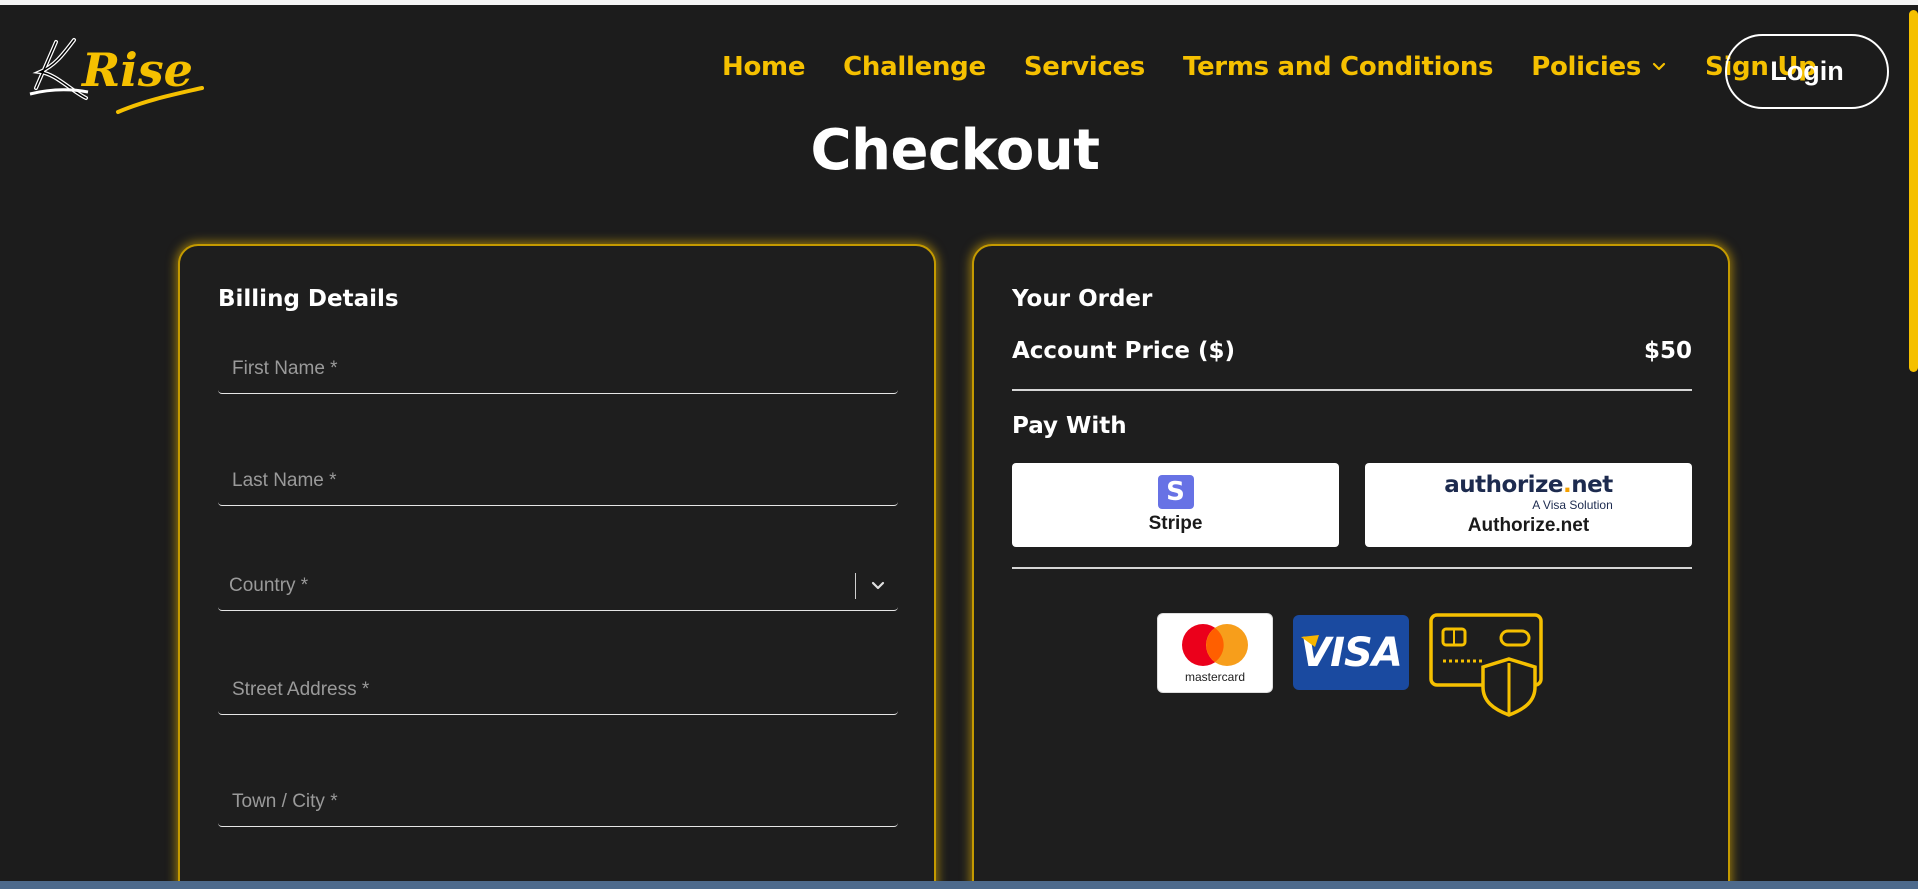 Image resolution: width=1918 pixels, height=889 pixels. What do you see at coordinates (1352, 351) in the screenshot?
I see `account-price-row: Account Price ($) $50` at bounding box center [1352, 351].